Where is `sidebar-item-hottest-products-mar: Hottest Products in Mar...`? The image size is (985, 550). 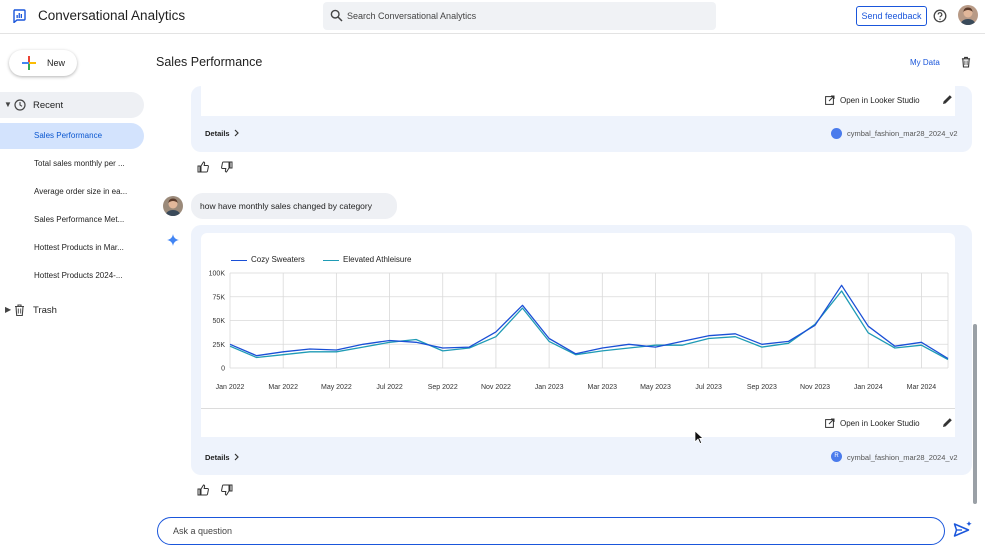 sidebar-item-hottest-products-mar: Hottest Products in Mar... is located at coordinates (72, 248).